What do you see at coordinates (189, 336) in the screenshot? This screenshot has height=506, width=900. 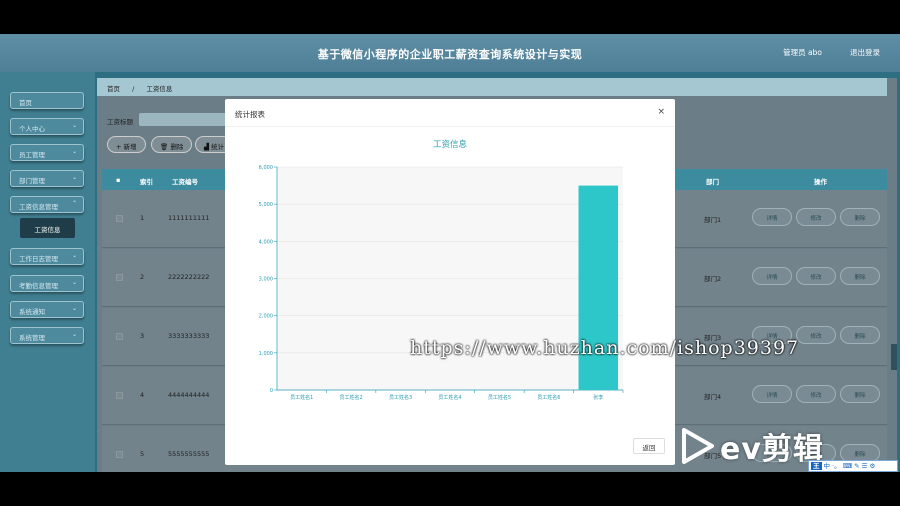 I see `row-number: 3333333333` at bounding box center [189, 336].